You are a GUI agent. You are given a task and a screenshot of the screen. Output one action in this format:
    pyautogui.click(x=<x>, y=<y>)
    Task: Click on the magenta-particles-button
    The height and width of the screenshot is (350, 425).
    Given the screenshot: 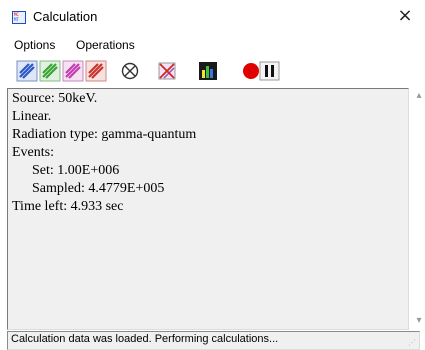 What is the action you would take?
    pyautogui.click(x=73, y=71)
    